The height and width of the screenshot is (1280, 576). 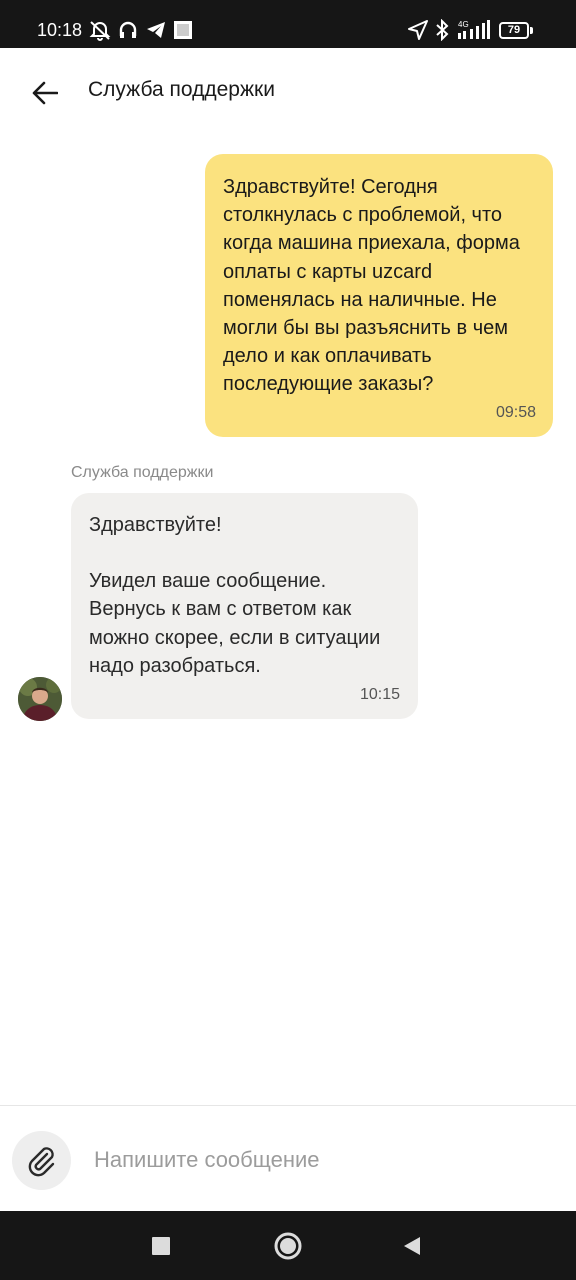 I want to click on network-type-label: 4G, so click(x=463, y=24).